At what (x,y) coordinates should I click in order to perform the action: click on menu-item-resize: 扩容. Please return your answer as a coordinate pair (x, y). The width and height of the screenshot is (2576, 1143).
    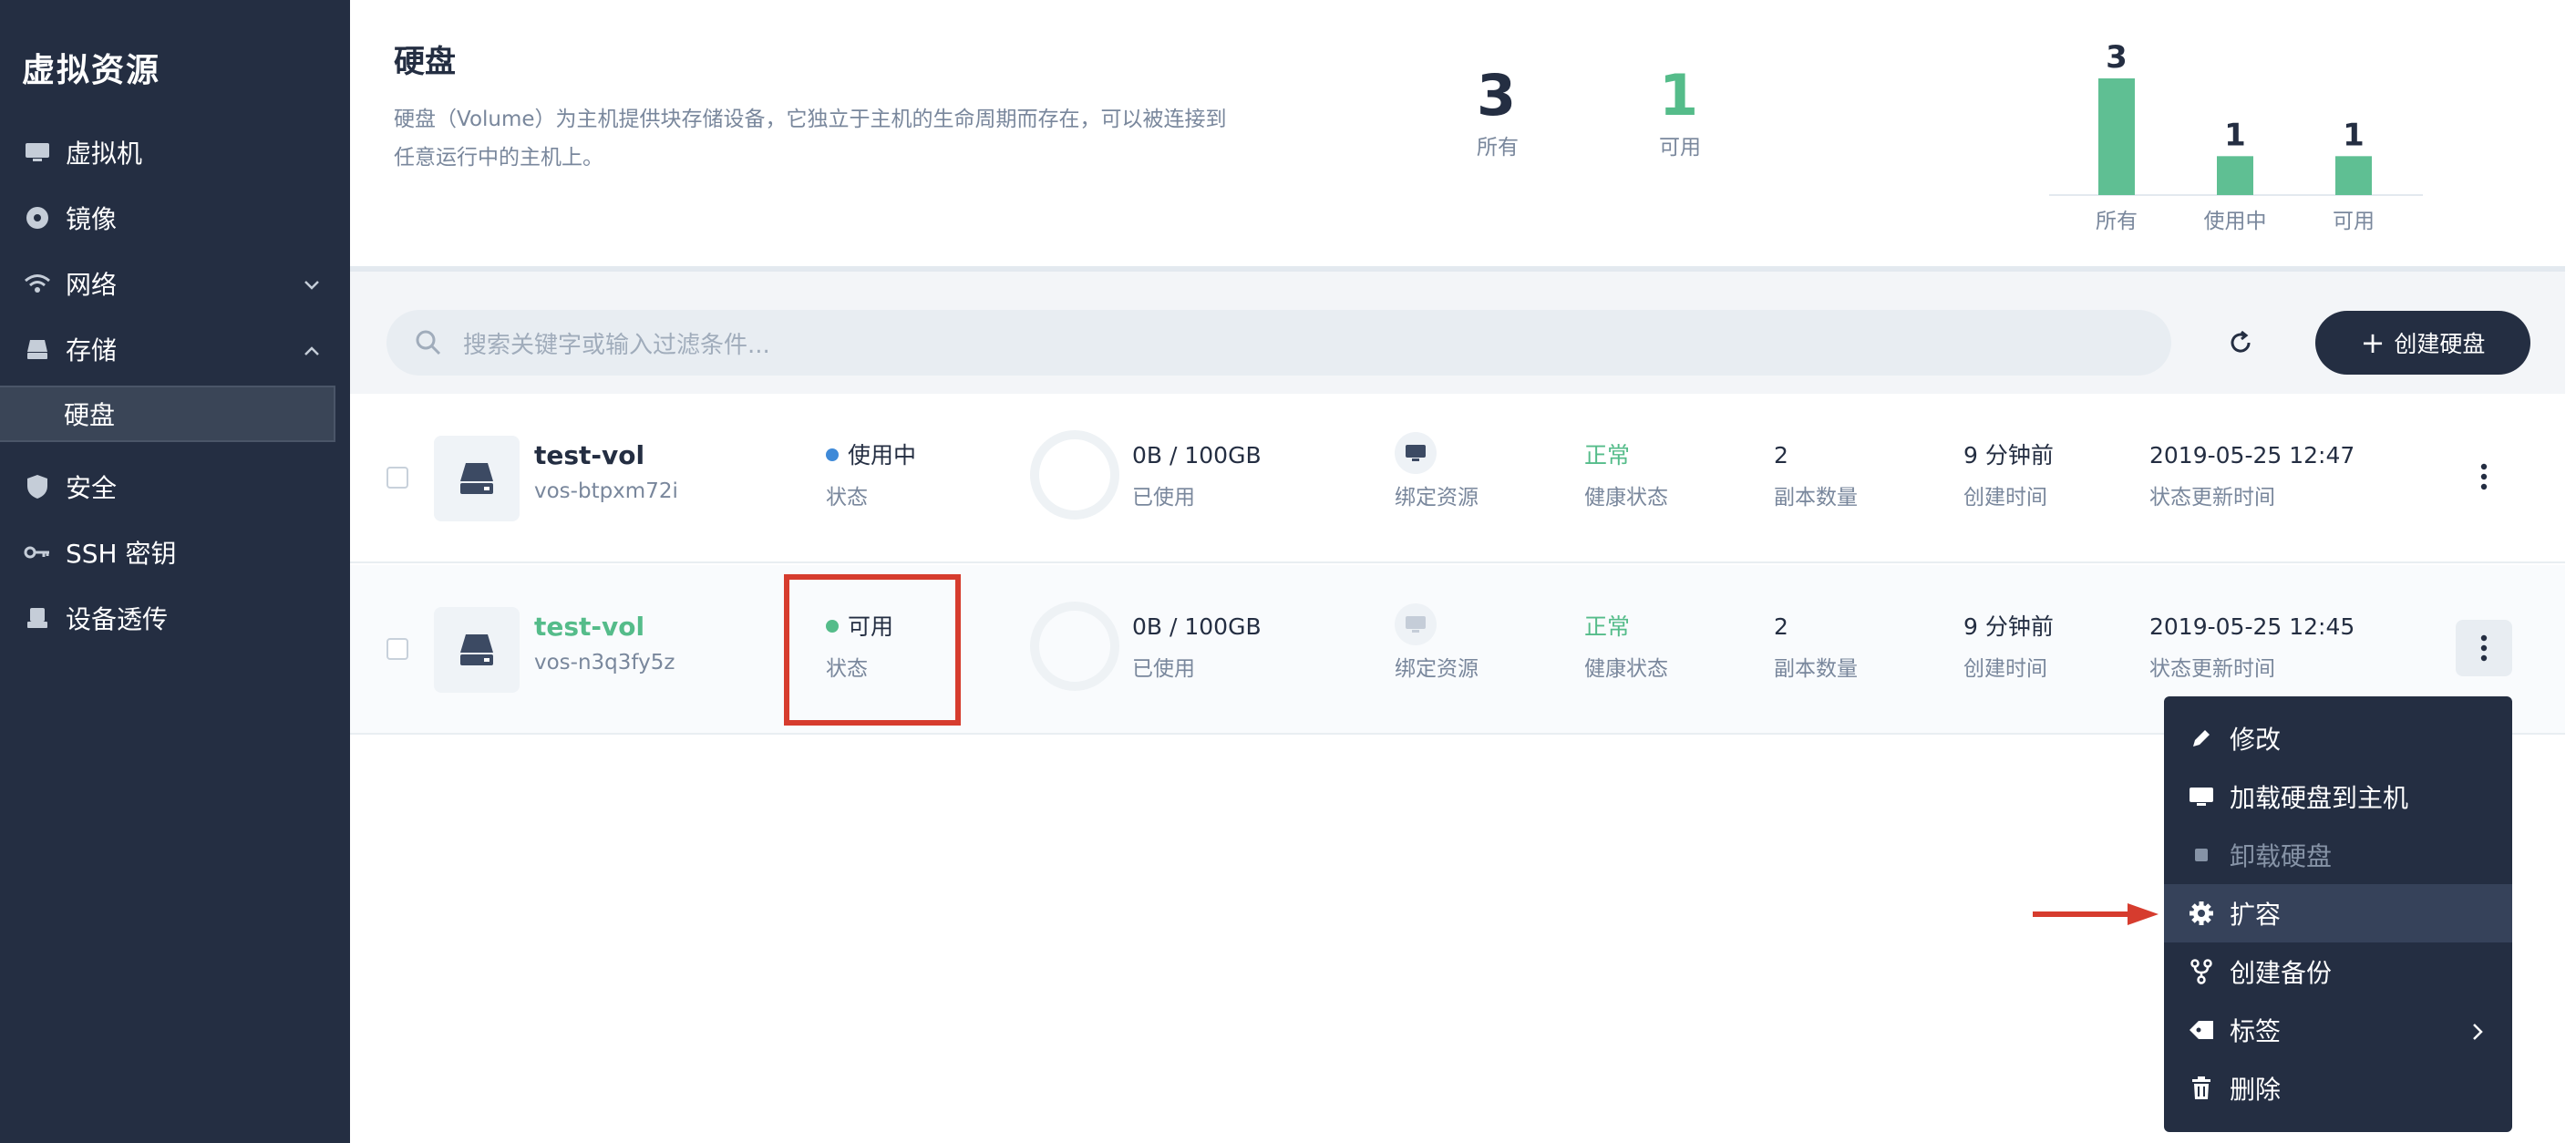
    Looking at the image, I should click on (2338, 913).